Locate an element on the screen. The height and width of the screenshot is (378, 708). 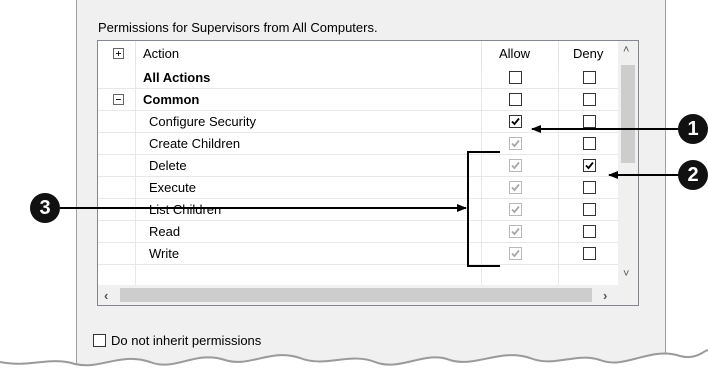
callout-3-badge: 3 is located at coordinates (45, 208).